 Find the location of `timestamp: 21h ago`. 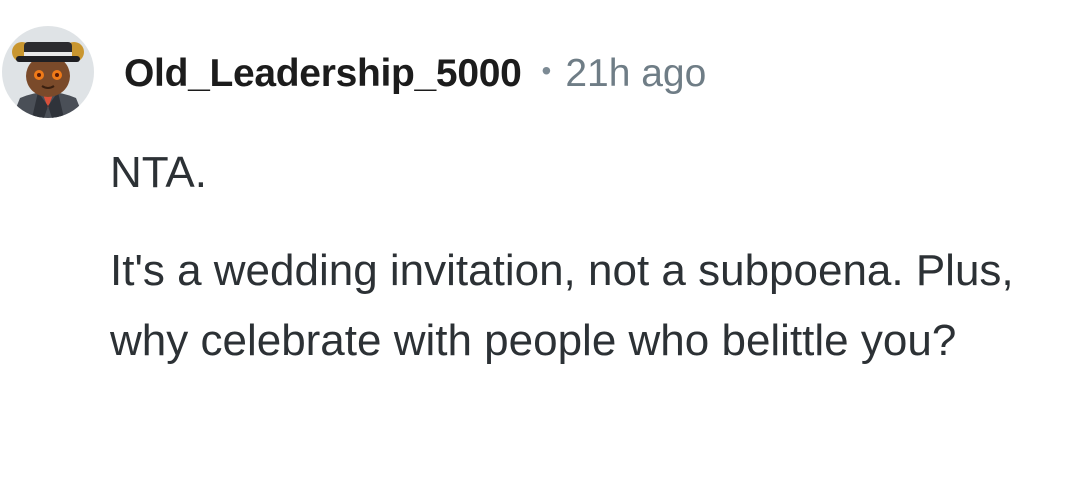

timestamp: 21h ago is located at coordinates (636, 73).